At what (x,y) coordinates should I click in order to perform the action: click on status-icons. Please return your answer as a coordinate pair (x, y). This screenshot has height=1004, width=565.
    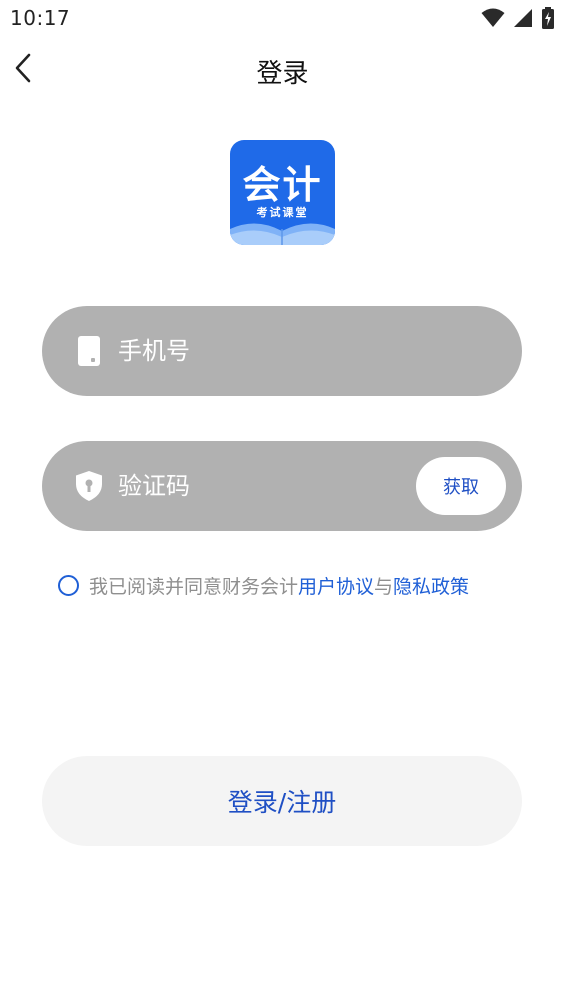
    Looking at the image, I should click on (518, 18).